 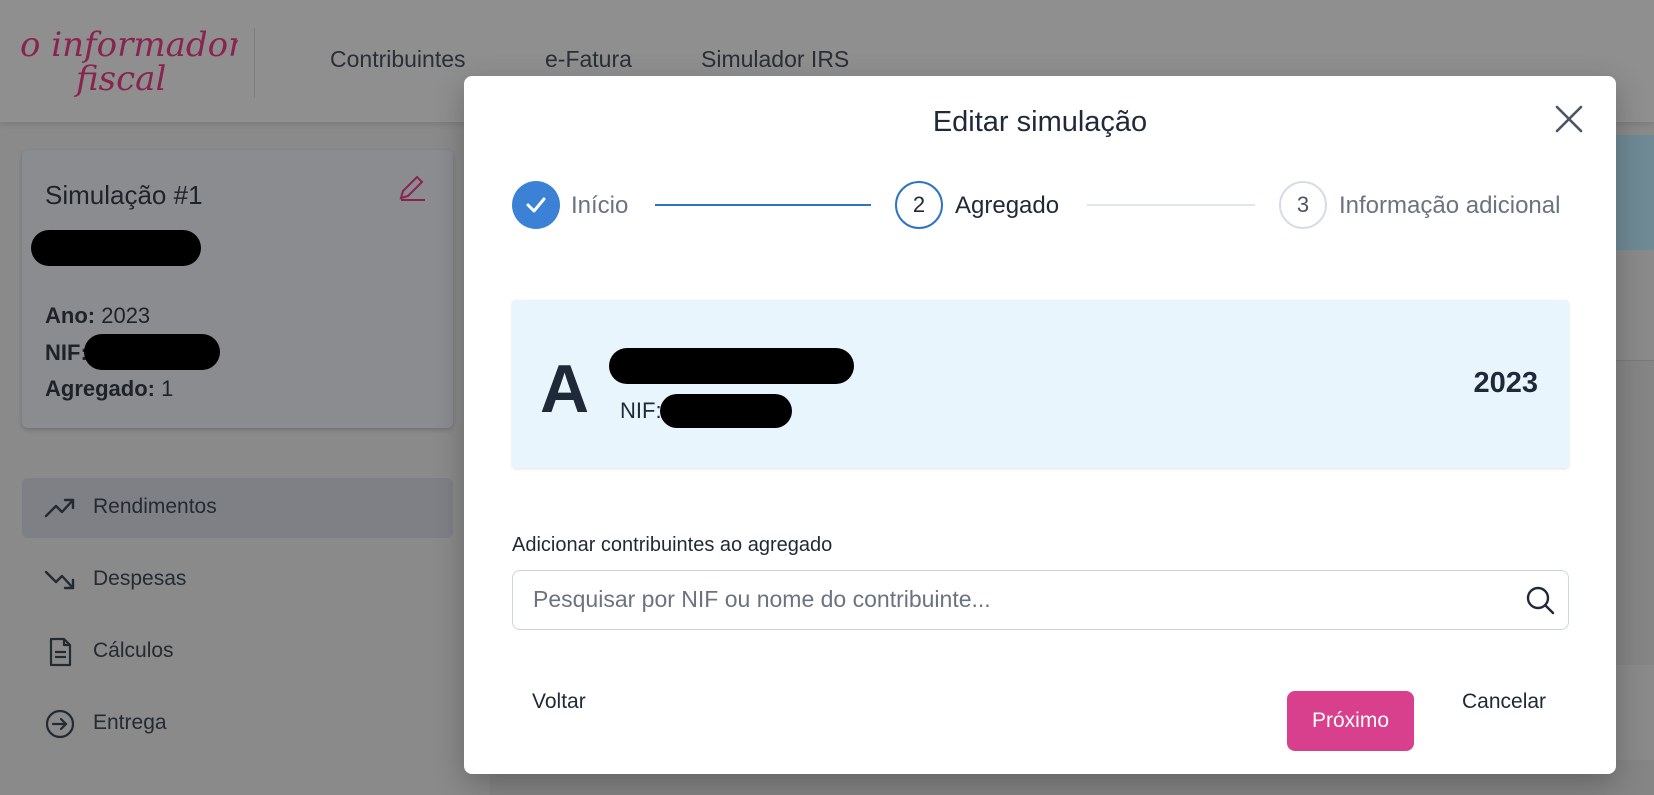 I want to click on step-1-check-icon, so click(x=536, y=205).